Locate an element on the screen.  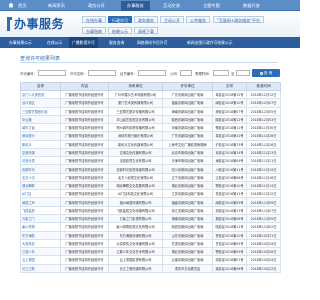
table-cell: 大漠风情 is located at coordinates (40, 243).